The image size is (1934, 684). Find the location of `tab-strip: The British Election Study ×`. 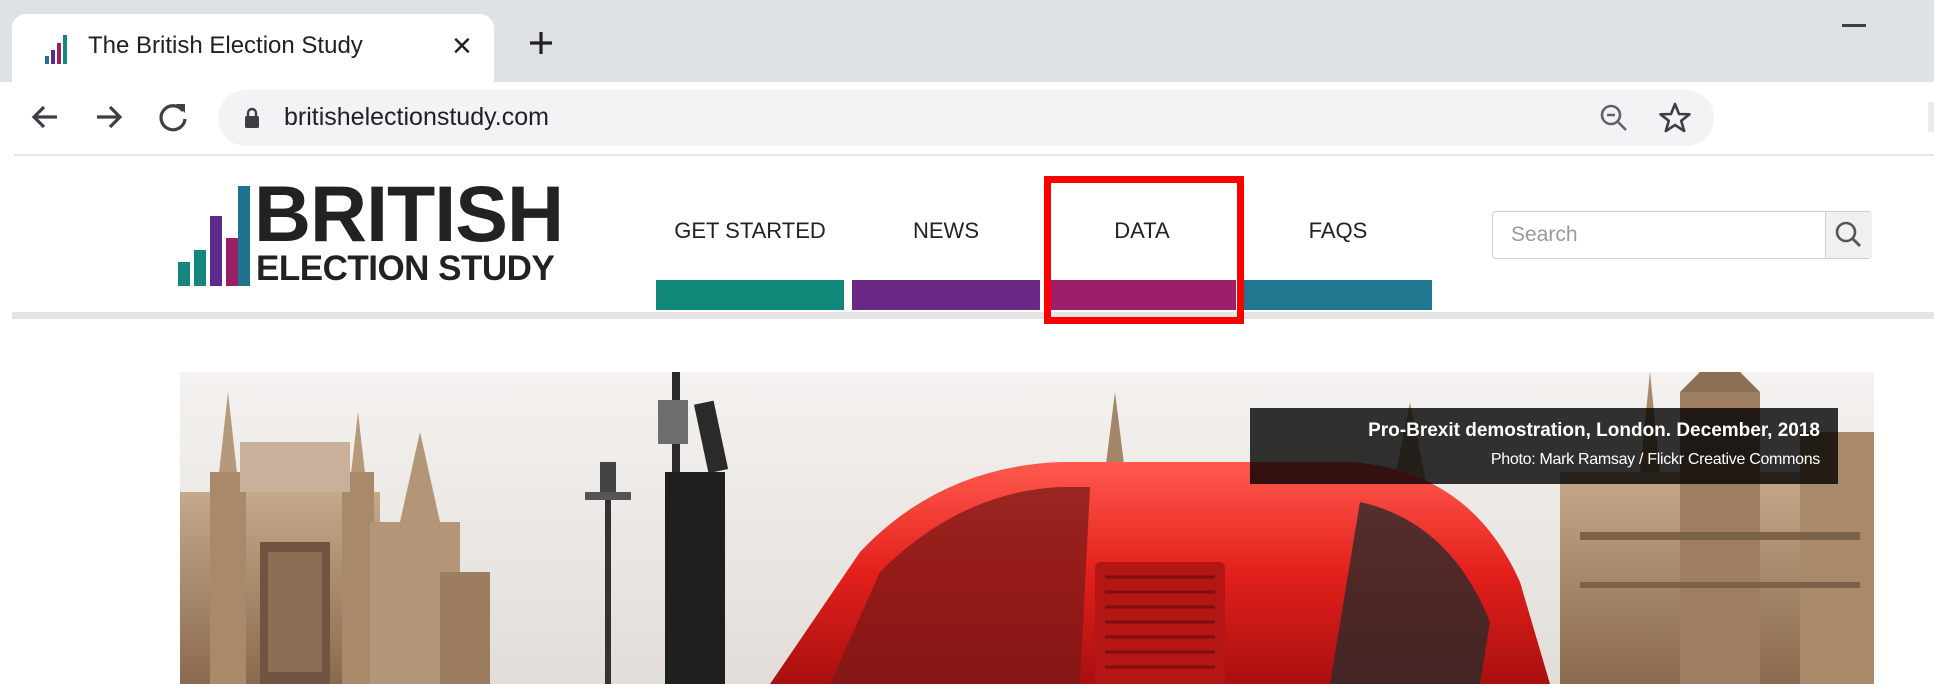

tab-strip: The British Election Study × is located at coordinates (967, 41).